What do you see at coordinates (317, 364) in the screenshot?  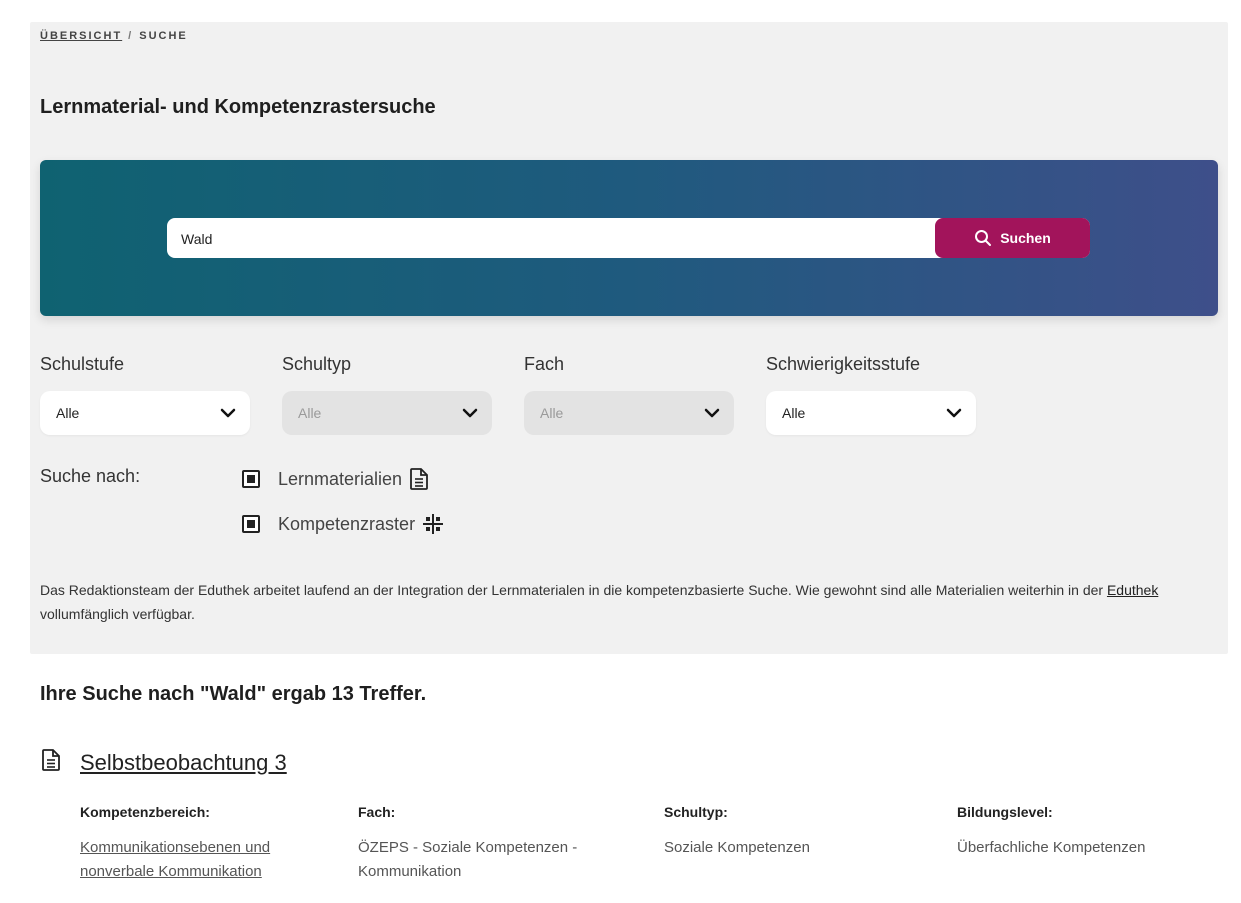 I see `filter-label-schultyp: Schultyp` at bounding box center [317, 364].